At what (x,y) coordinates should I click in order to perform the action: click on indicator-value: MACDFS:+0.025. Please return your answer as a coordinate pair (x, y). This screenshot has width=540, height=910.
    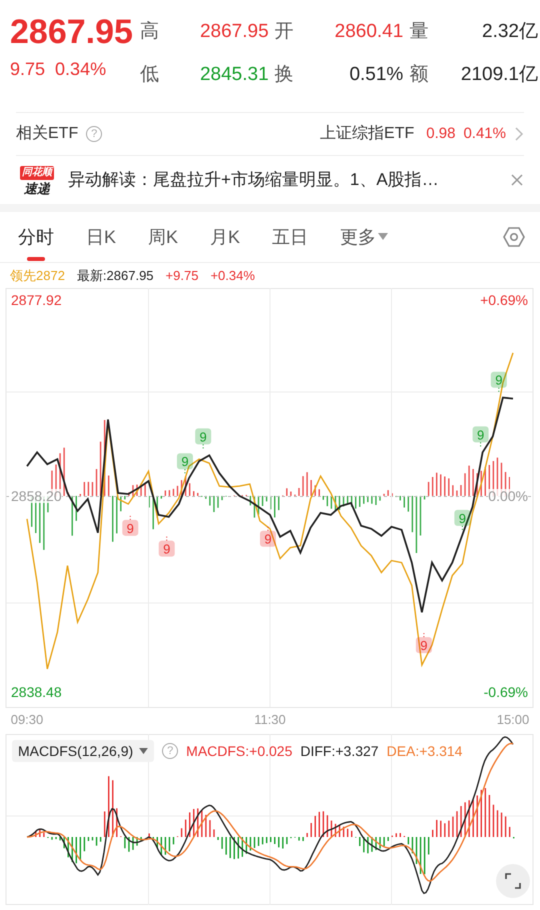
    Looking at the image, I should click on (239, 751).